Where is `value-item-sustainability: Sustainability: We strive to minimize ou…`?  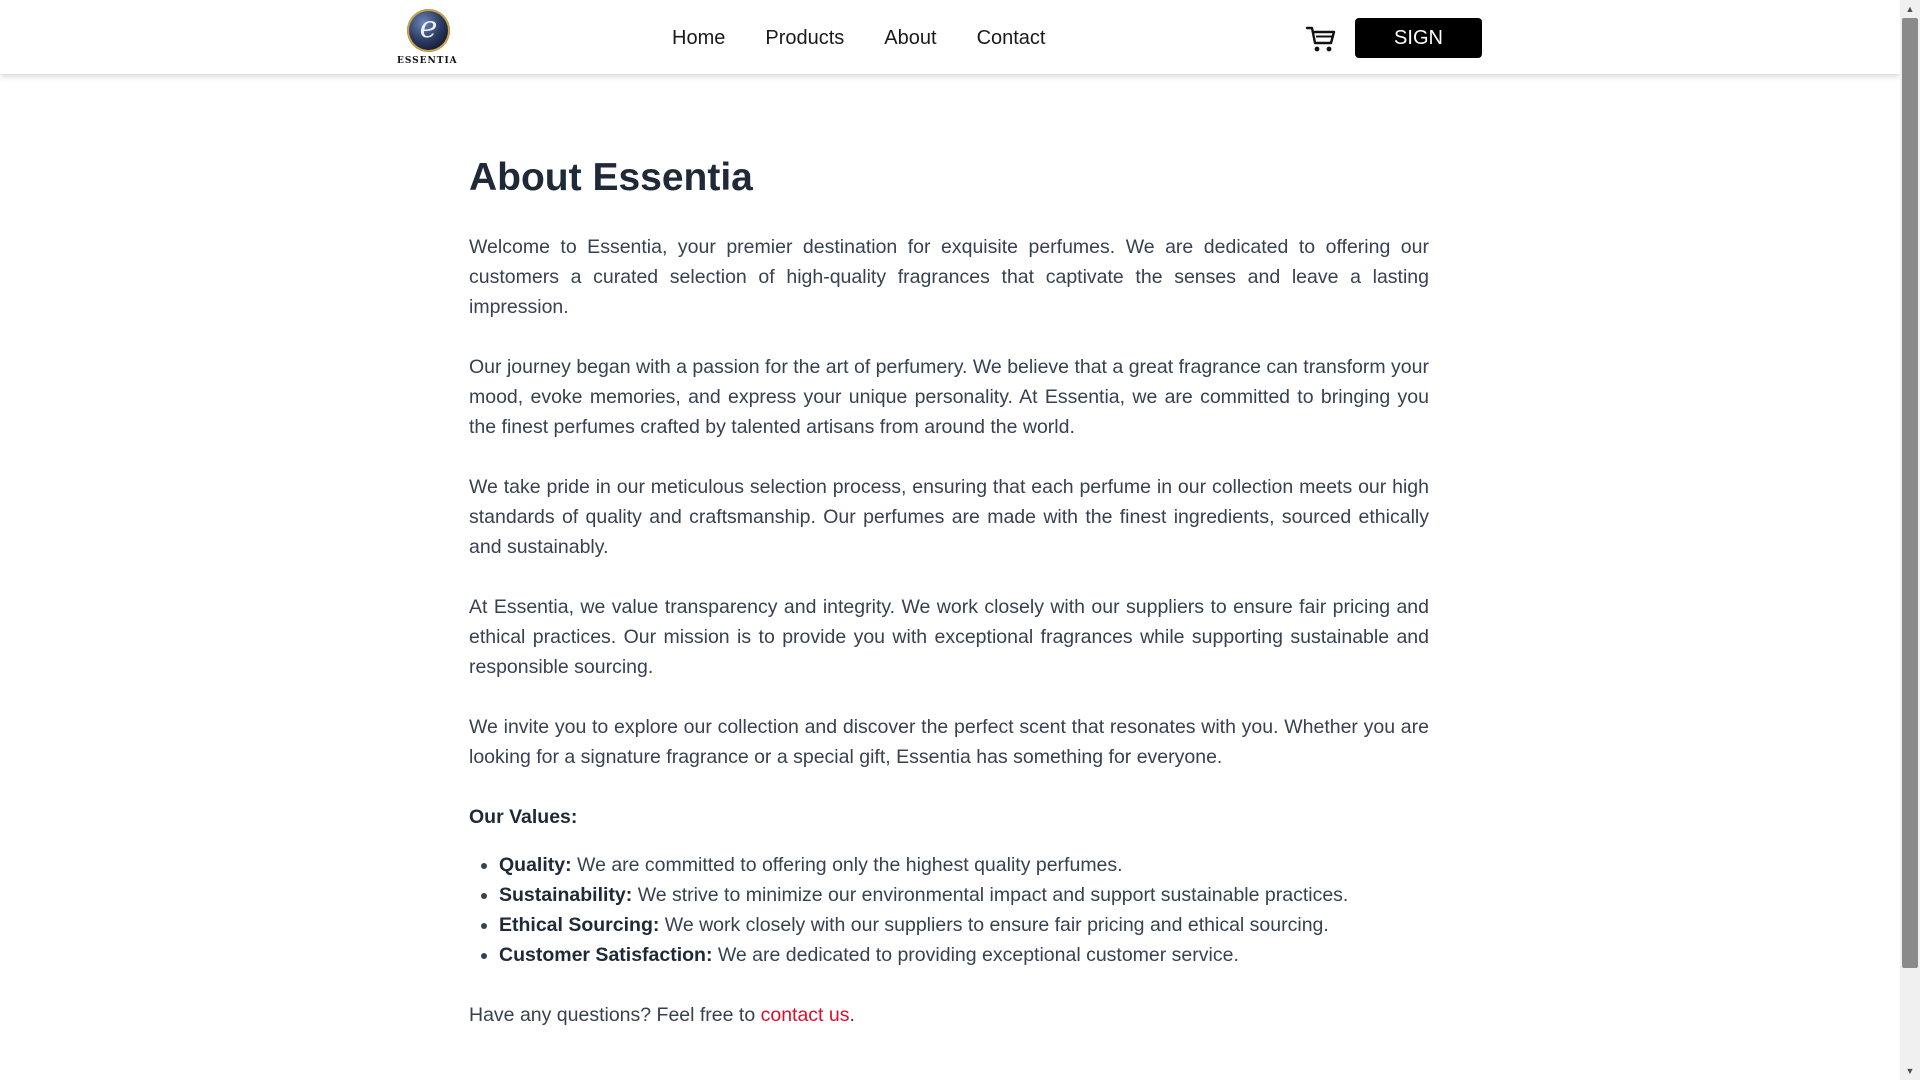 value-item-sustainability: Sustainability: We strive to minimize ou… is located at coordinates (964, 895).